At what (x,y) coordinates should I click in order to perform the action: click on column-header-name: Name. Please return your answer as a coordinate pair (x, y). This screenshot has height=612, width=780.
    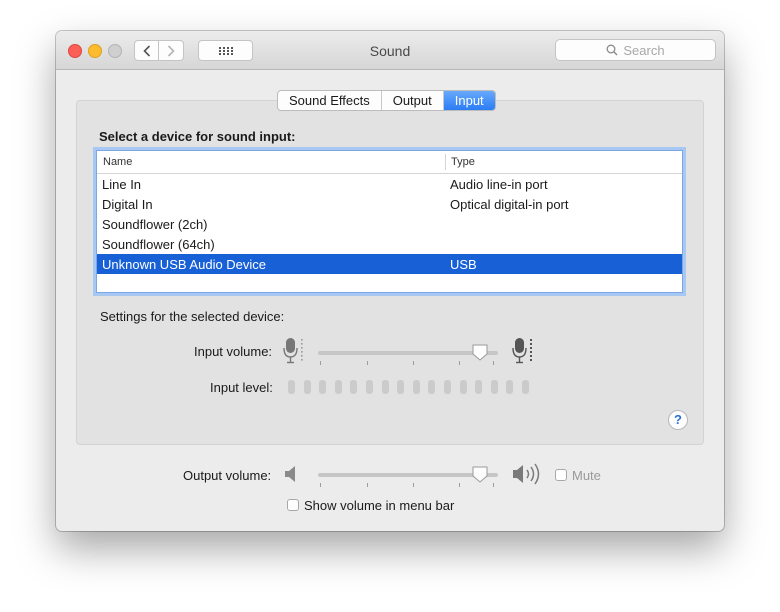
    Looking at the image, I should click on (117, 162).